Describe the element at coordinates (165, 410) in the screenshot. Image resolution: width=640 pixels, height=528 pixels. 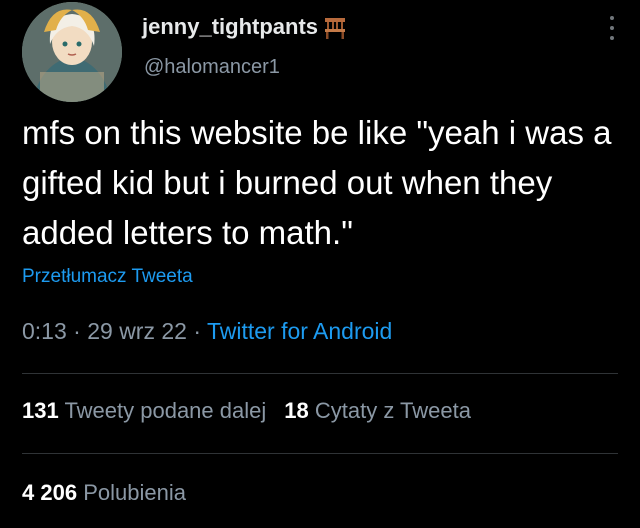
I see `retweets-label: Tweety podane dalej` at that location.